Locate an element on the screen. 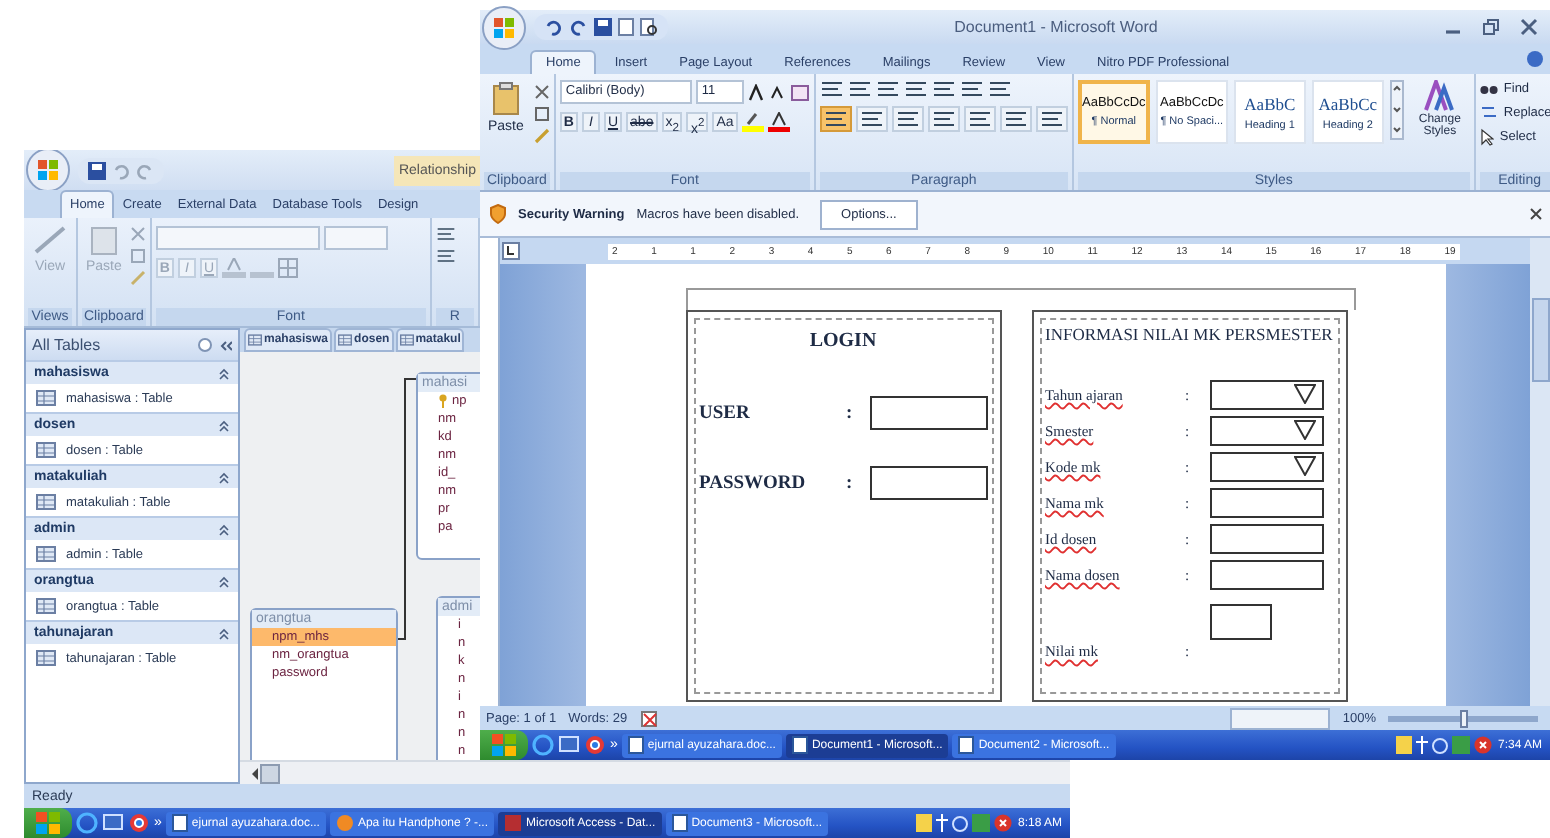 The image size is (1550, 838). field-label: PASSWORD is located at coordinates (753, 483).